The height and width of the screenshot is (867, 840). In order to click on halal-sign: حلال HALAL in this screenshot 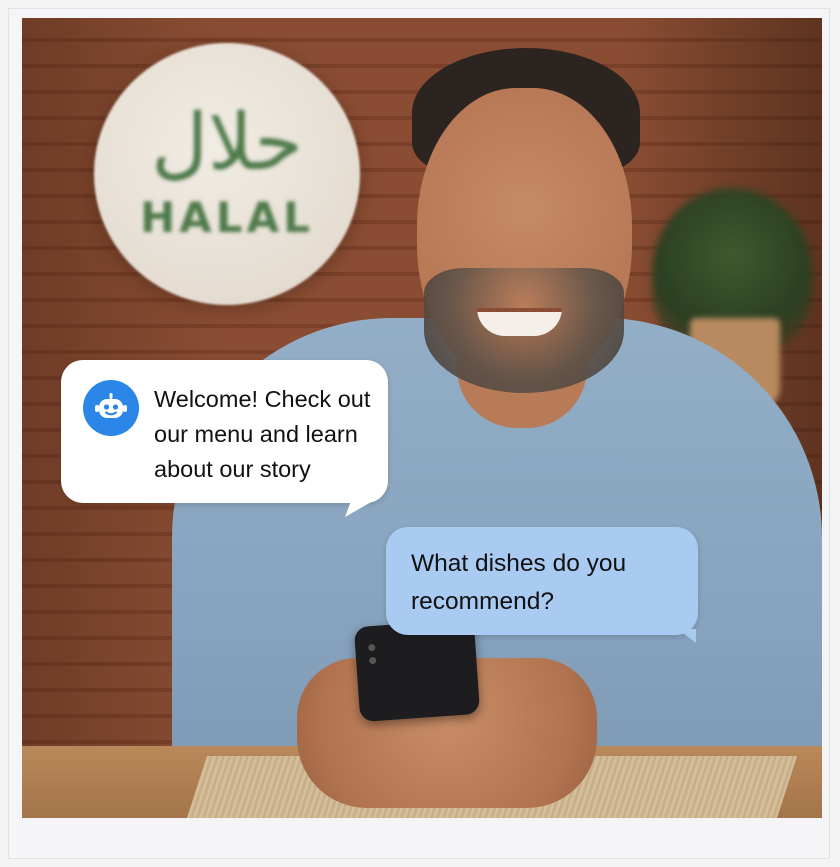, I will do `click(227, 174)`.